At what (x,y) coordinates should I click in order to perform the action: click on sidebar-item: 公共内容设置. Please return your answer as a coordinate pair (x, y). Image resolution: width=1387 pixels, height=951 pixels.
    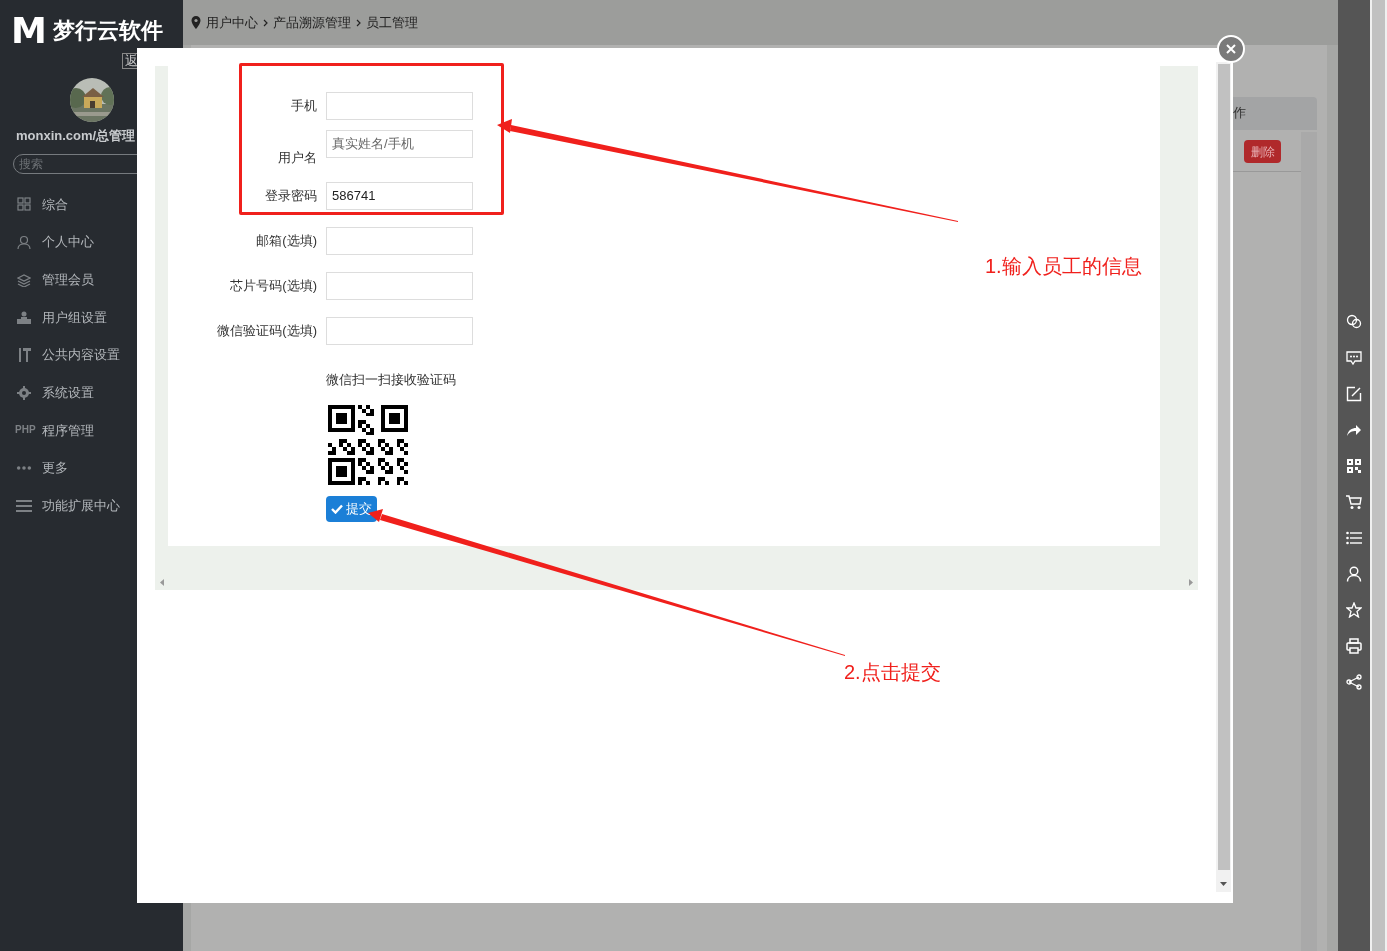
    Looking at the image, I should click on (91, 355).